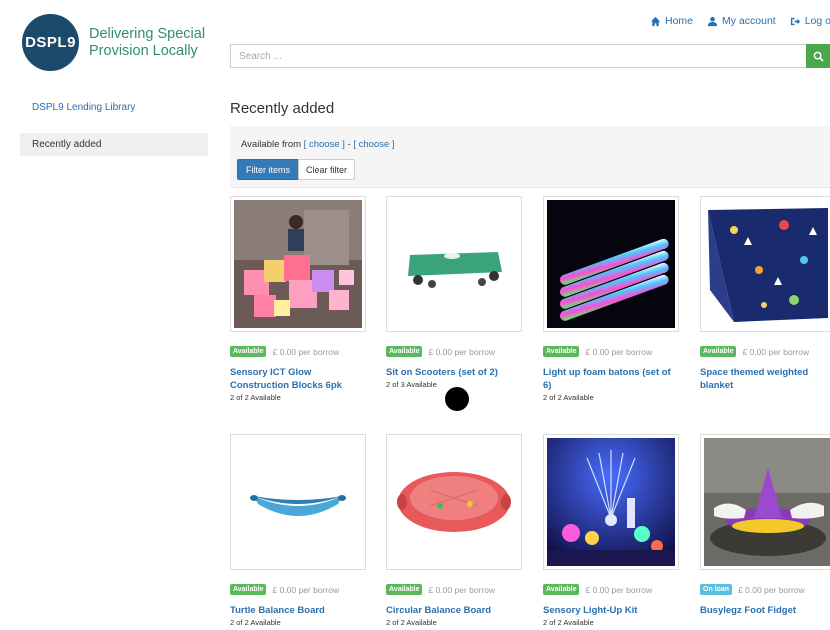 This screenshot has height=630, width=830. I want to click on search-icon, so click(818, 56).